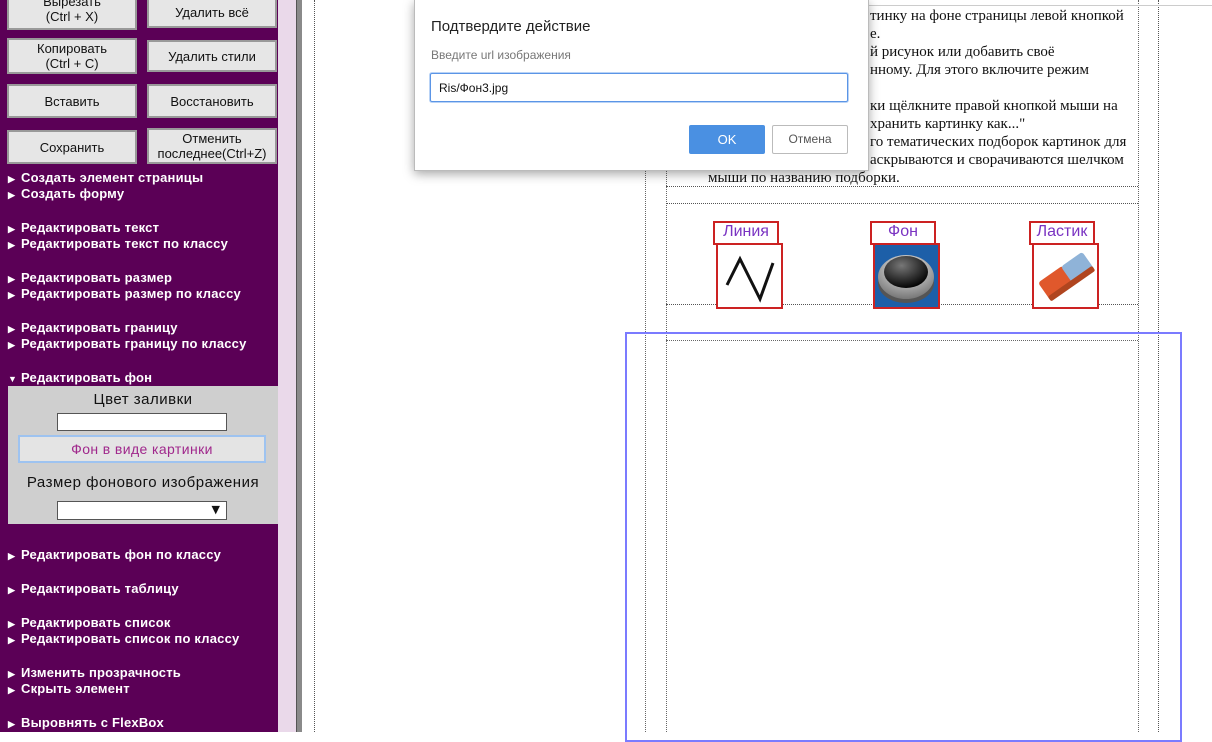  What do you see at coordinates (99, 327) in the screenshot?
I see `menu-label: Редактировать границу` at bounding box center [99, 327].